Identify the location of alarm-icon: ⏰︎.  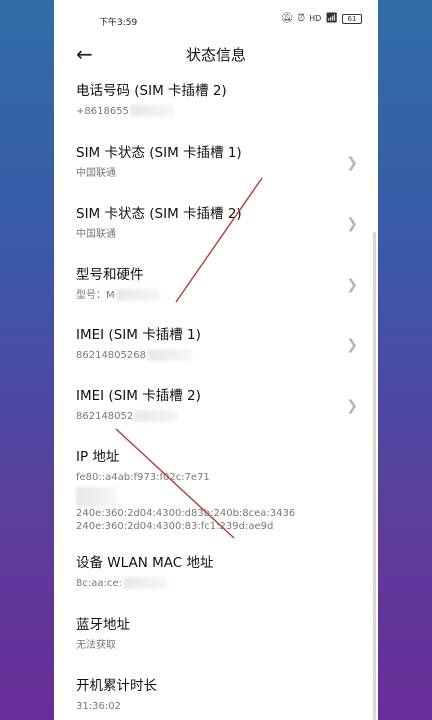
(301, 18).